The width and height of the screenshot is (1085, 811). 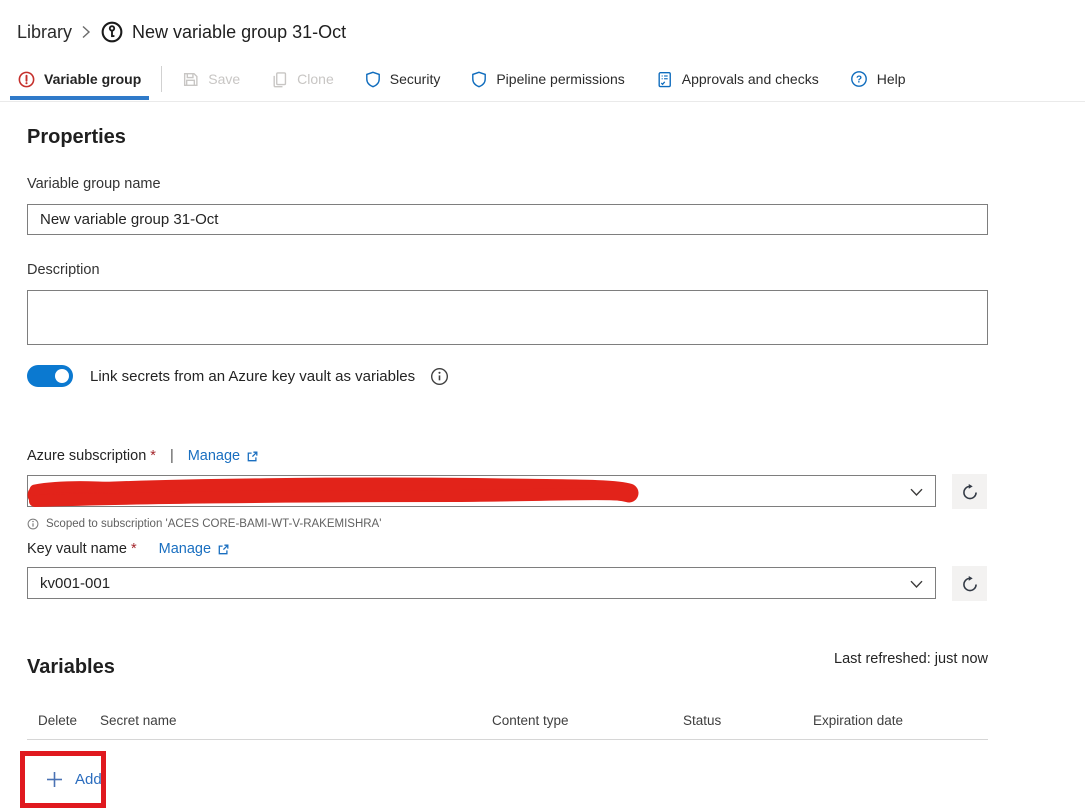 What do you see at coordinates (73, 779) in the screenshot?
I see `add-variable-button: Add` at bounding box center [73, 779].